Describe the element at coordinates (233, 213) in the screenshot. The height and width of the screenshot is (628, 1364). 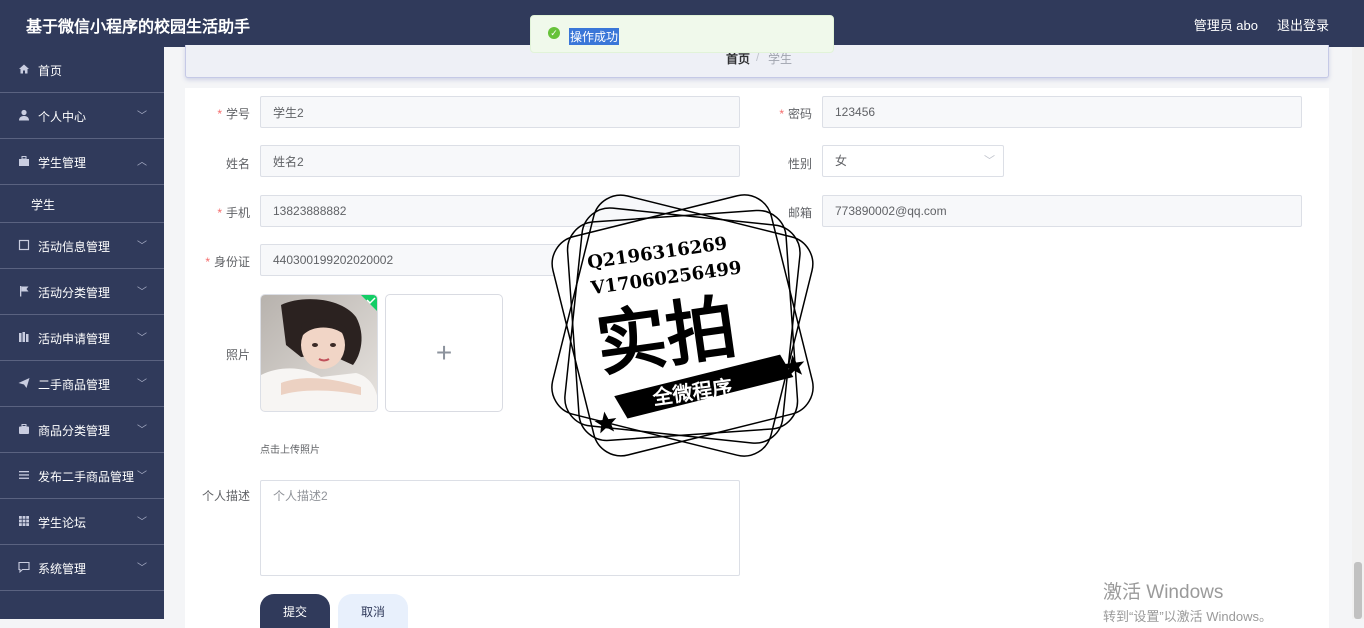
I see `phone-label: * 手机` at that location.